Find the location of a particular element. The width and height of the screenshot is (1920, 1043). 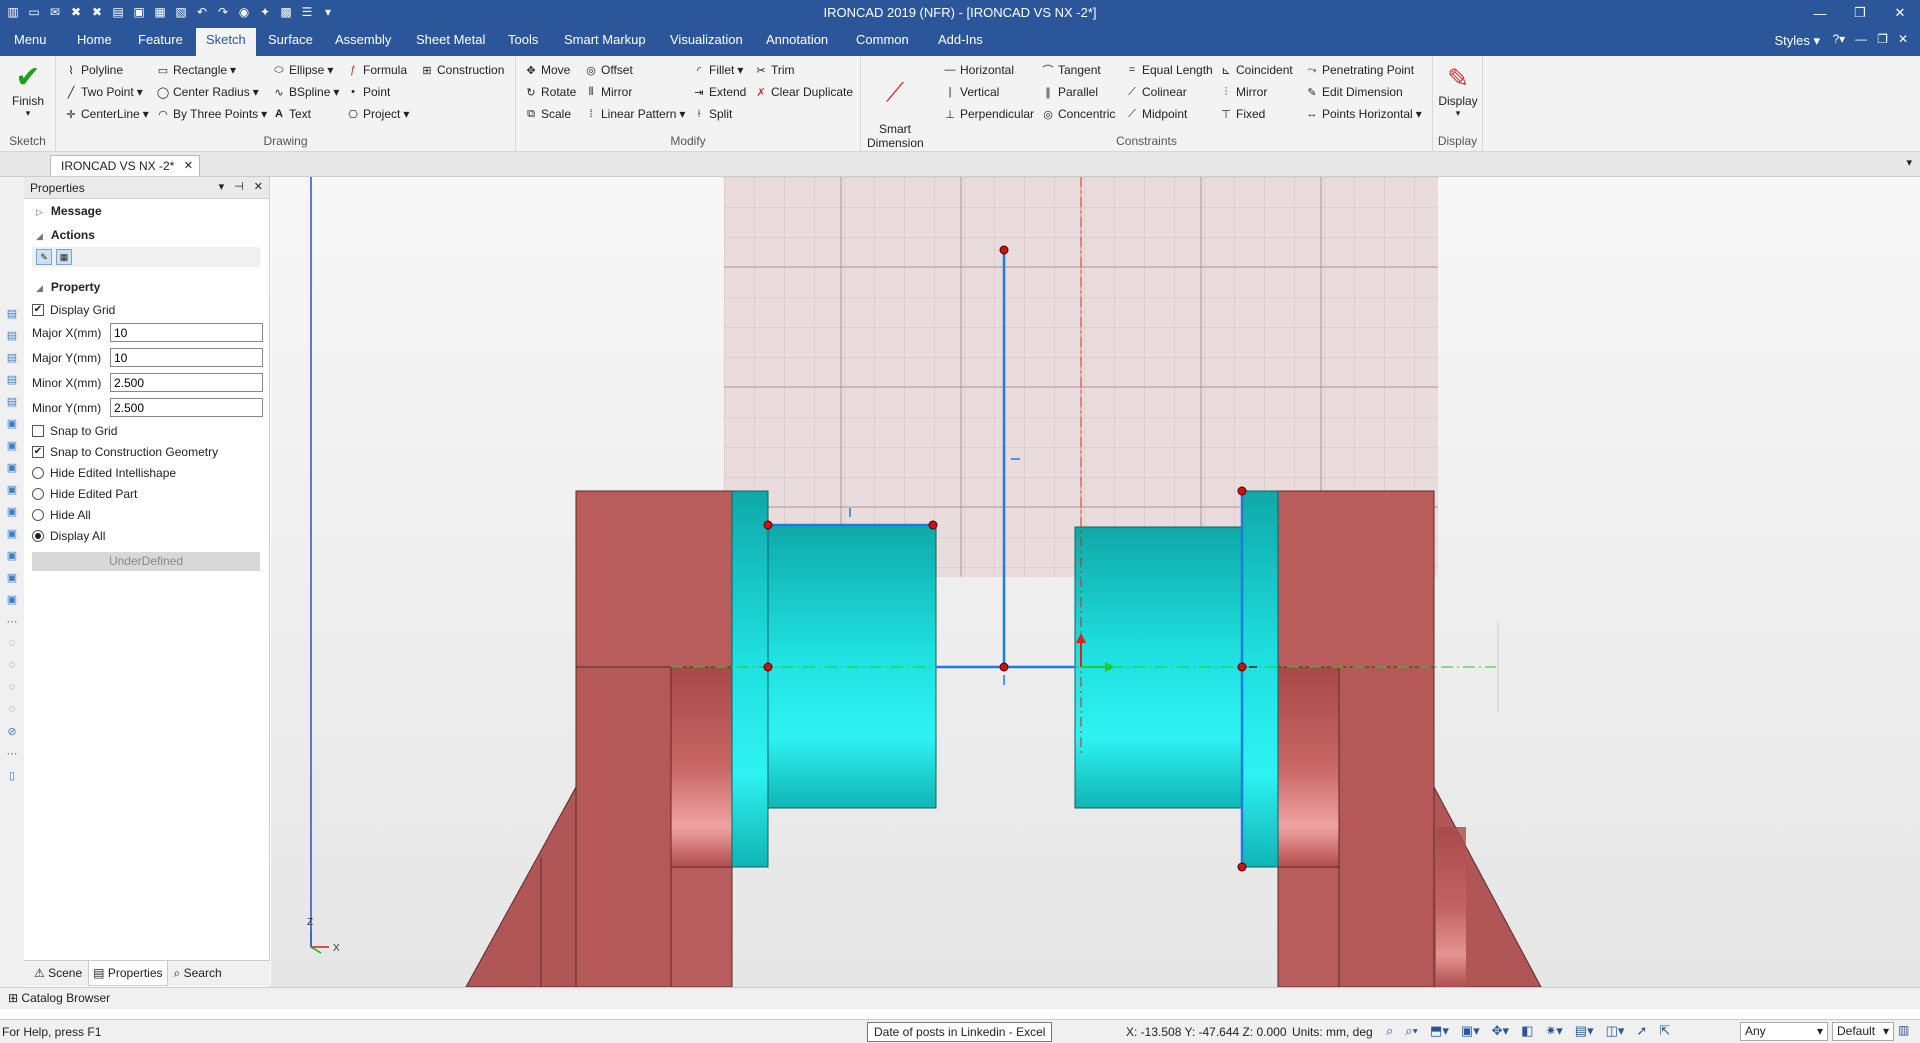

scale-button: ⧉ Scale is located at coordinates (547, 114).